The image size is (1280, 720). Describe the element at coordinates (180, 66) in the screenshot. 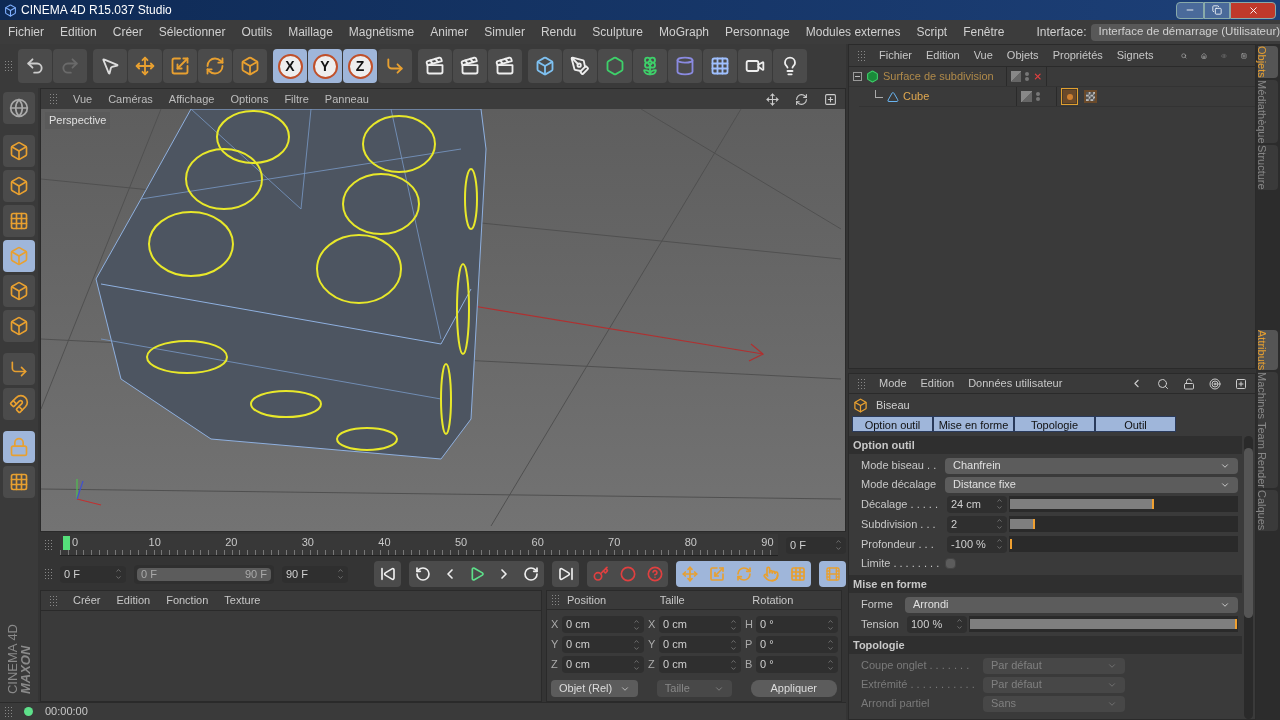

I see `scale-button` at that location.